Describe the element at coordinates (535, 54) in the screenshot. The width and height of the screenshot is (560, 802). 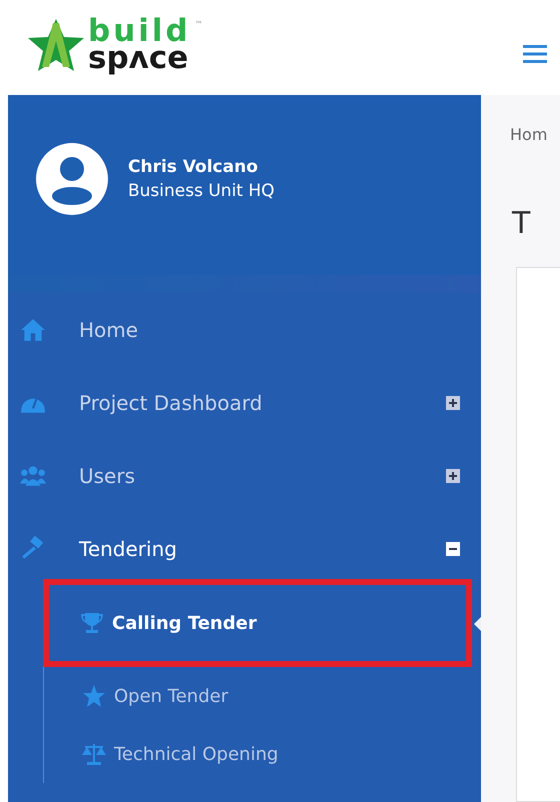
I see `menu-icon` at that location.